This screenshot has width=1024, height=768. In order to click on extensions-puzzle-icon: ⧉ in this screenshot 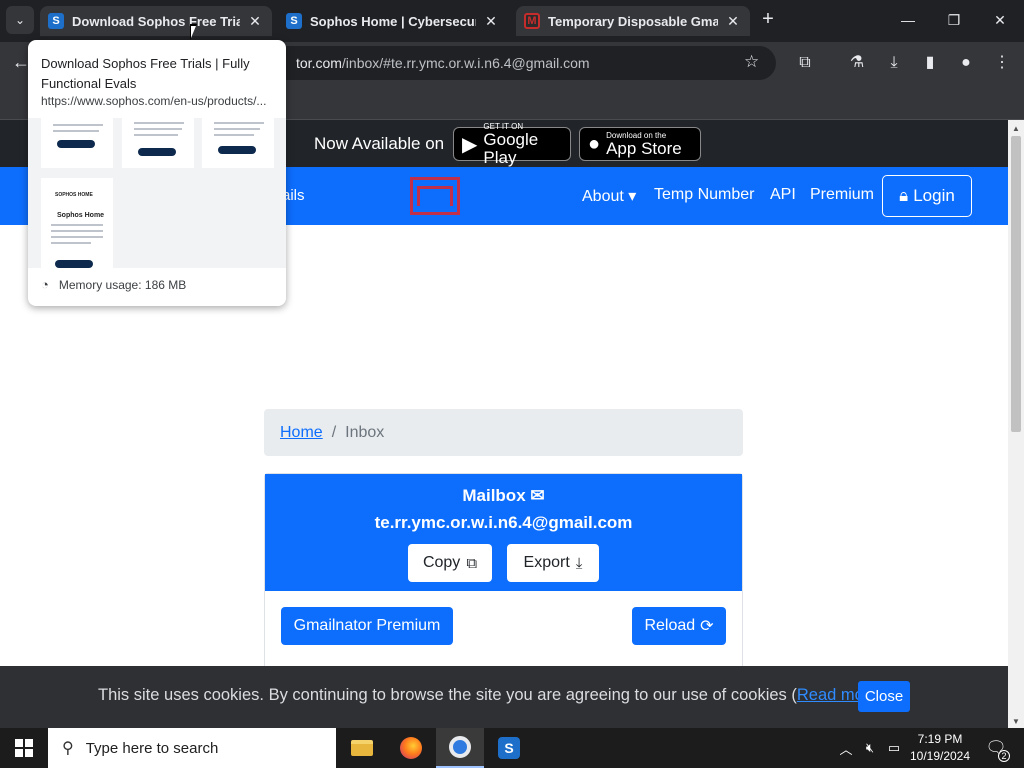, I will do `click(805, 63)`.